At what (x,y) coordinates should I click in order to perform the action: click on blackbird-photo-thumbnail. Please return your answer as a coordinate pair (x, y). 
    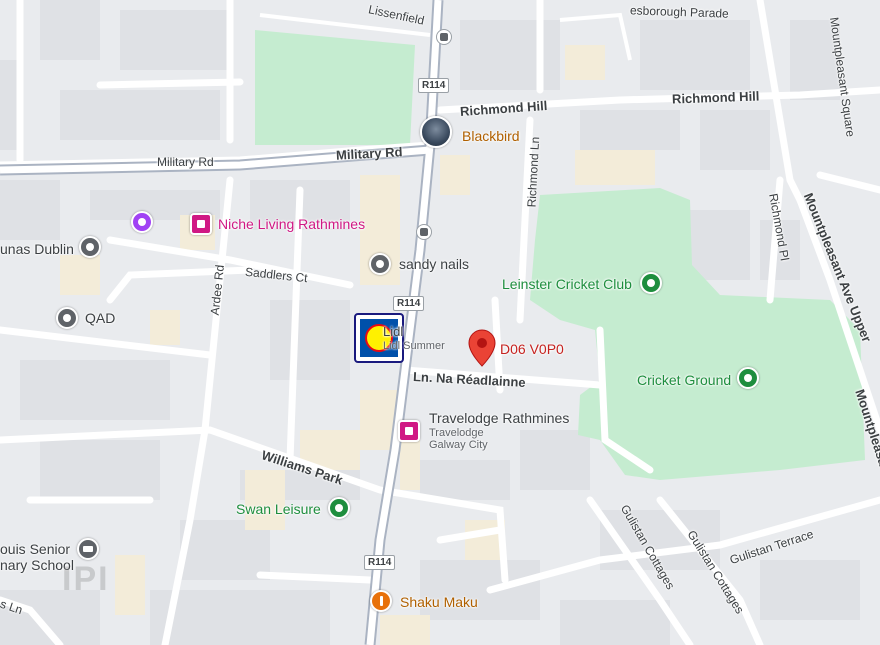
    Looking at the image, I should click on (436, 132).